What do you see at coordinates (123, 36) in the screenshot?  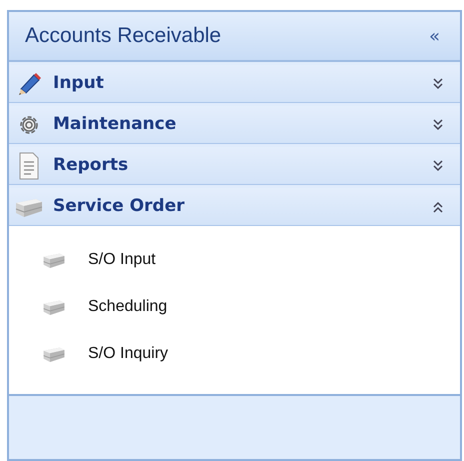 I see `panel-title: Accounts Receivable` at bounding box center [123, 36].